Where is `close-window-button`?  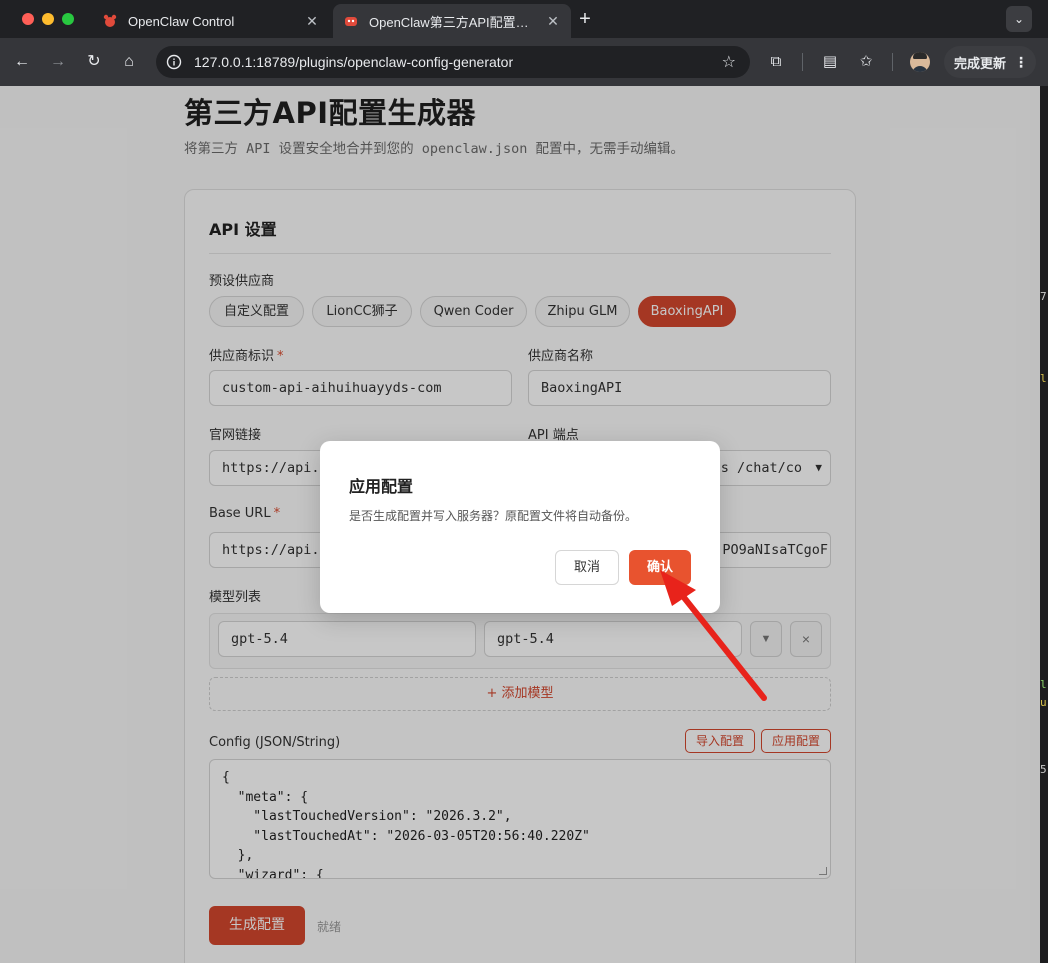 close-window-button is located at coordinates (28, 19).